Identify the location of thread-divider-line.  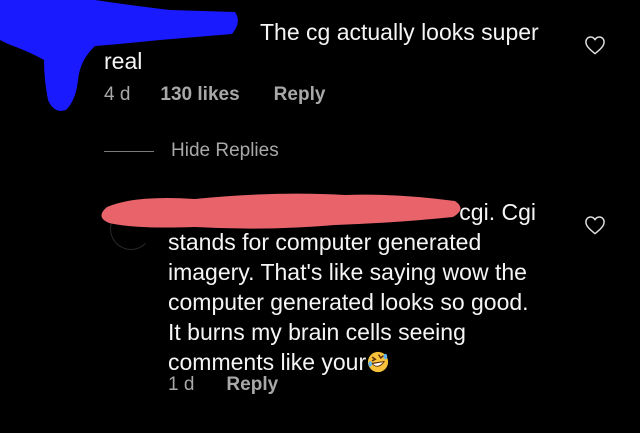
(129, 151).